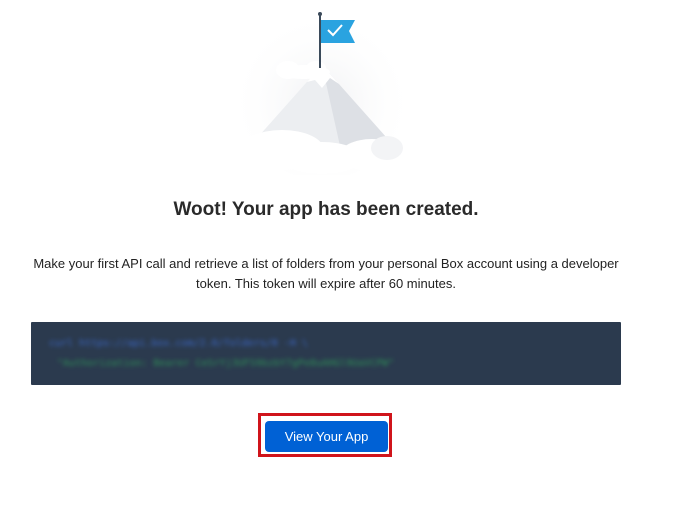  I want to click on view-your-app-button: View Your App, so click(326, 436).